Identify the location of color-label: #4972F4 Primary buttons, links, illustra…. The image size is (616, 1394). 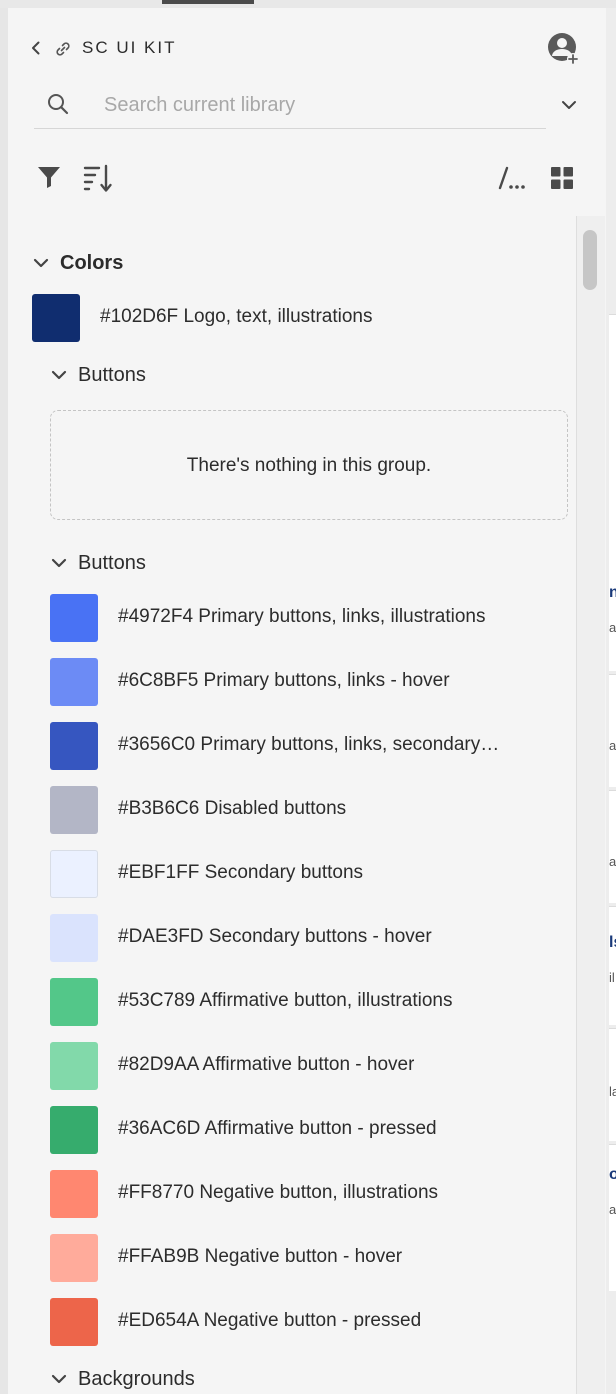
(302, 616).